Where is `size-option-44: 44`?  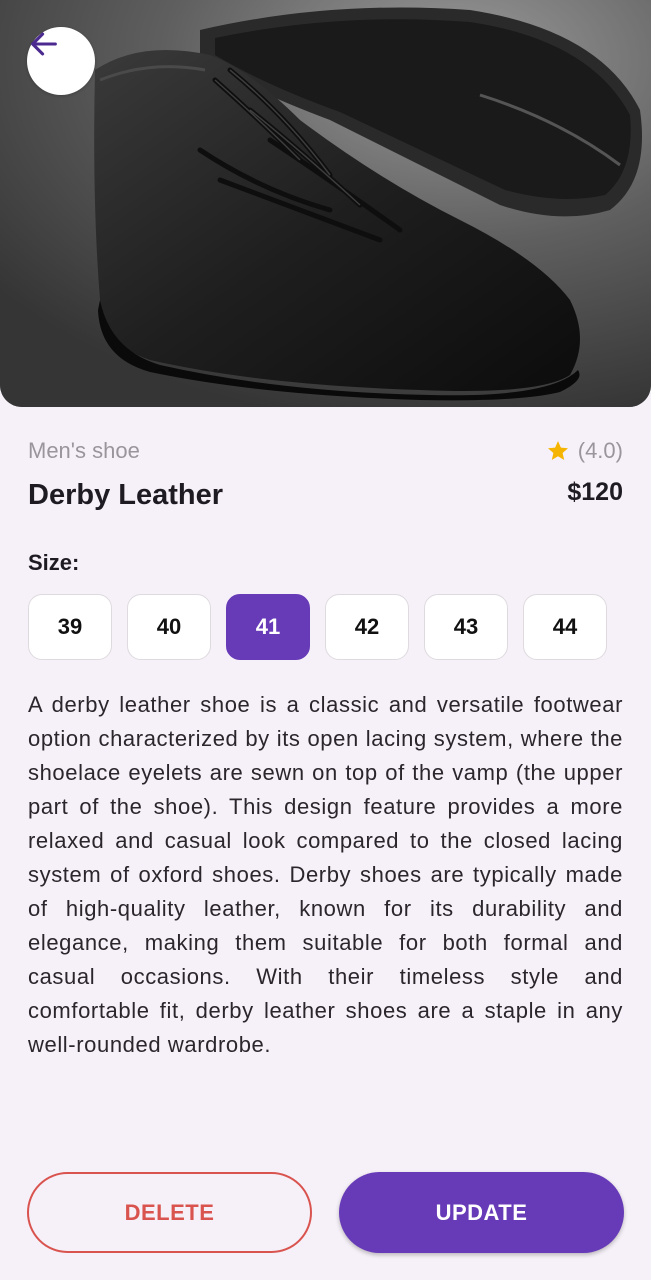
size-option-44: 44 is located at coordinates (565, 627).